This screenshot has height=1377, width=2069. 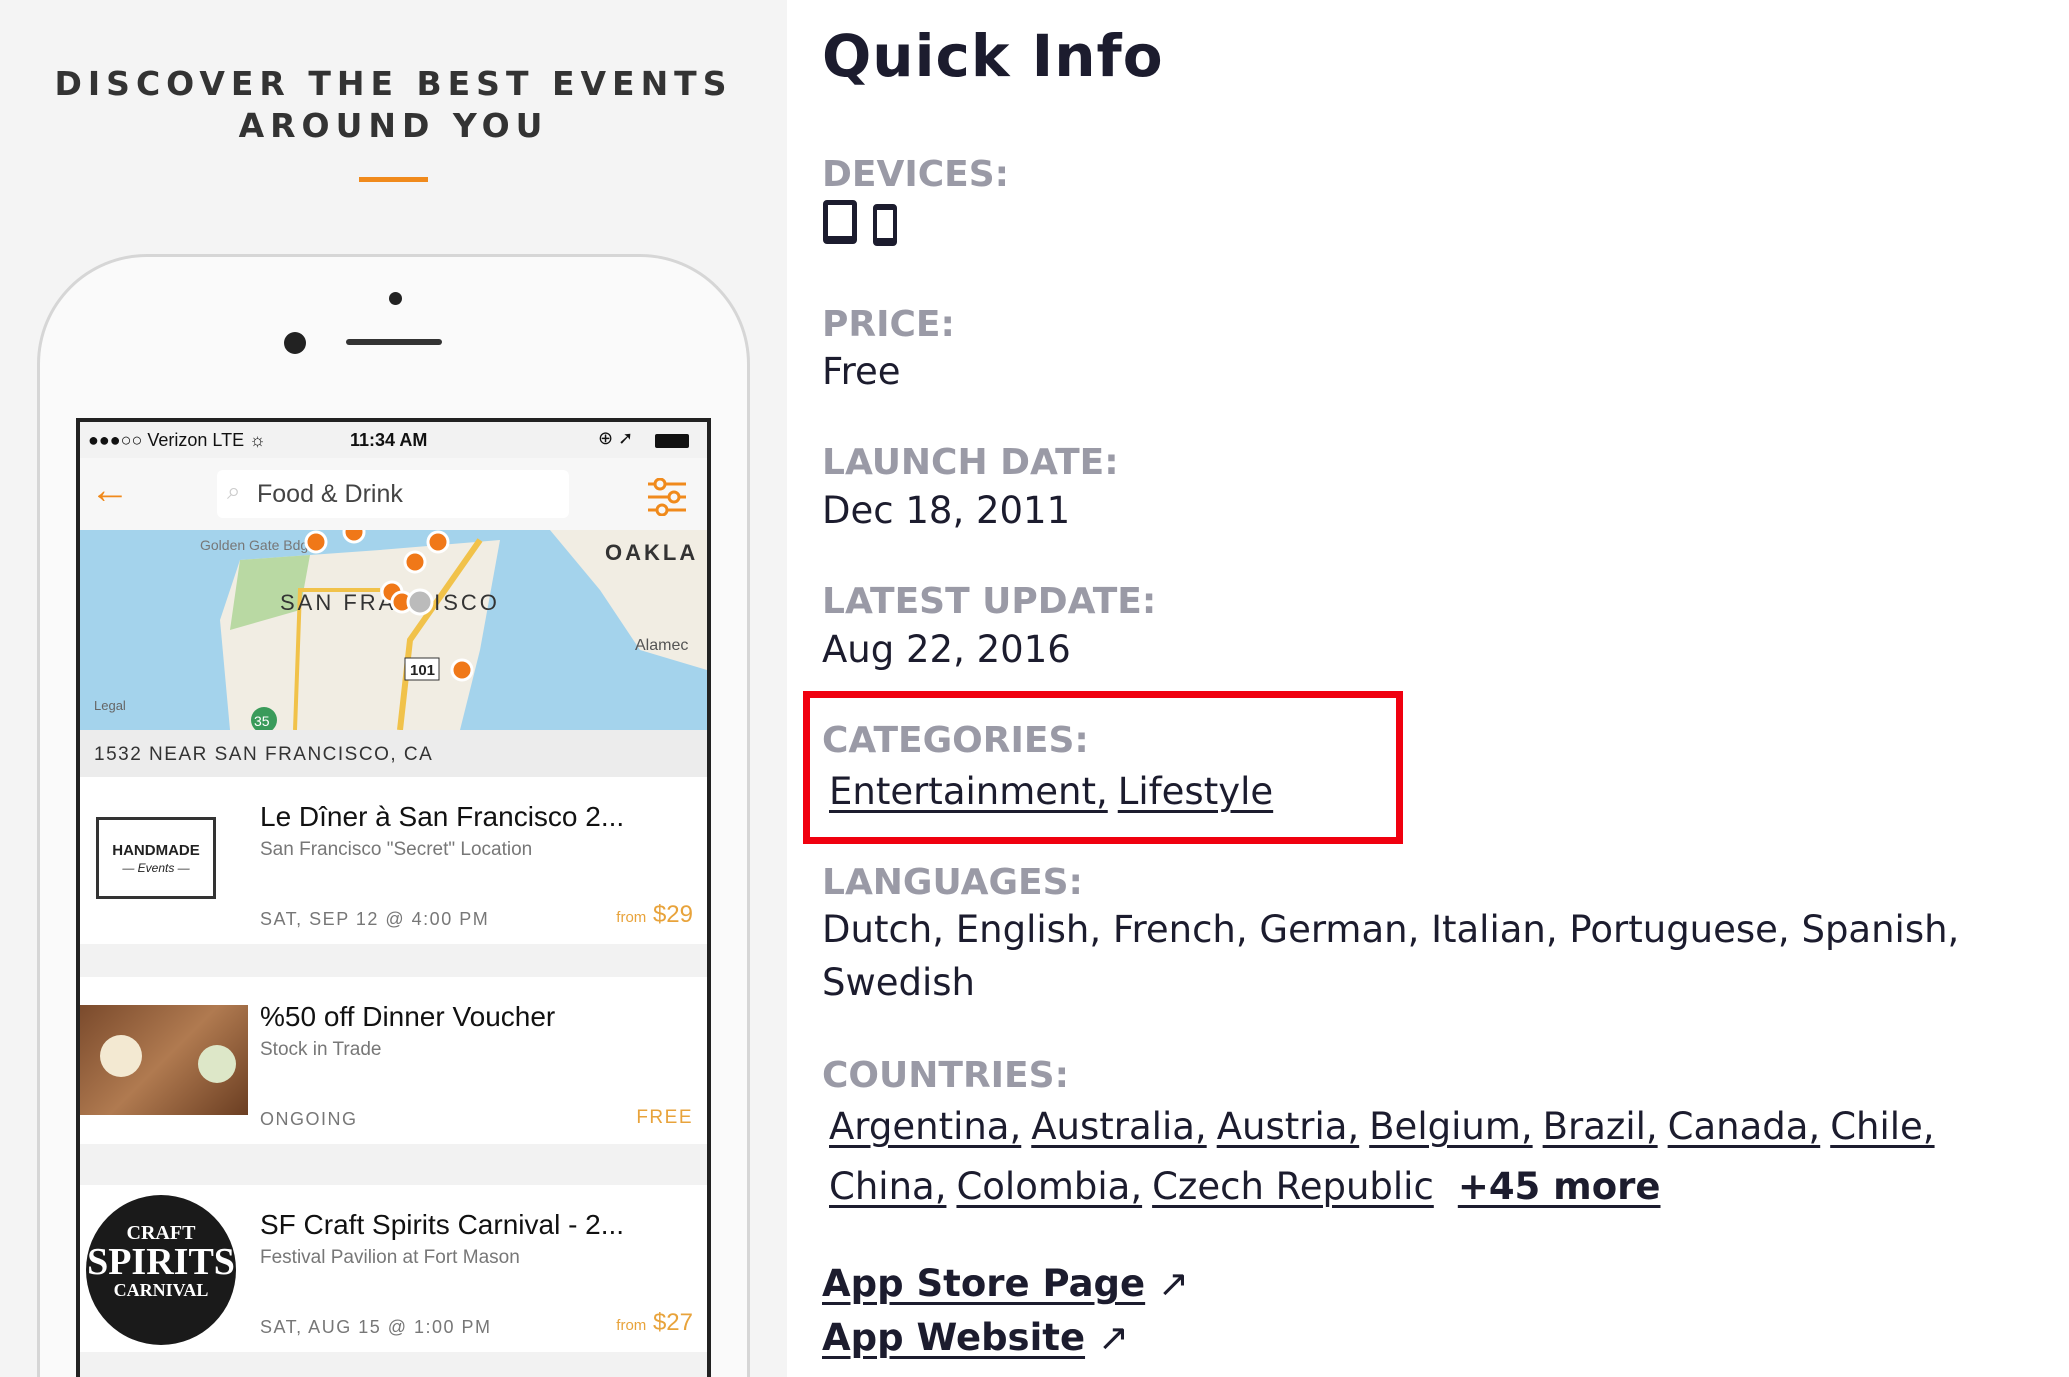 What do you see at coordinates (1744, 1126) in the screenshot?
I see `country-link: Canada,` at bounding box center [1744, 1126].